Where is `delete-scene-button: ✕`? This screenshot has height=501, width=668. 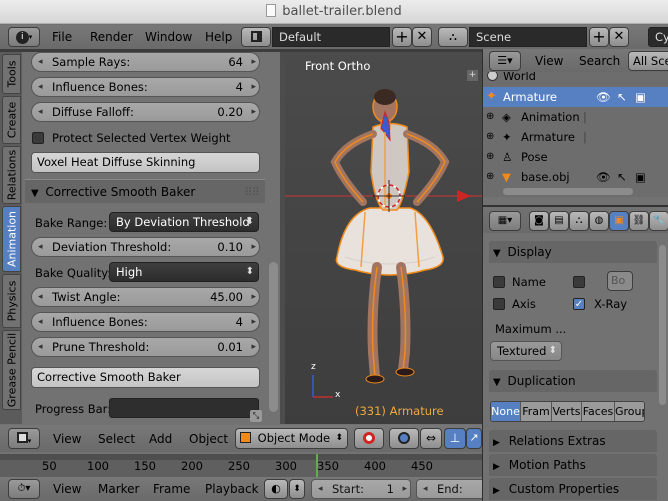 delete-scene-button: ✕ is located at coordinates (619, 37).